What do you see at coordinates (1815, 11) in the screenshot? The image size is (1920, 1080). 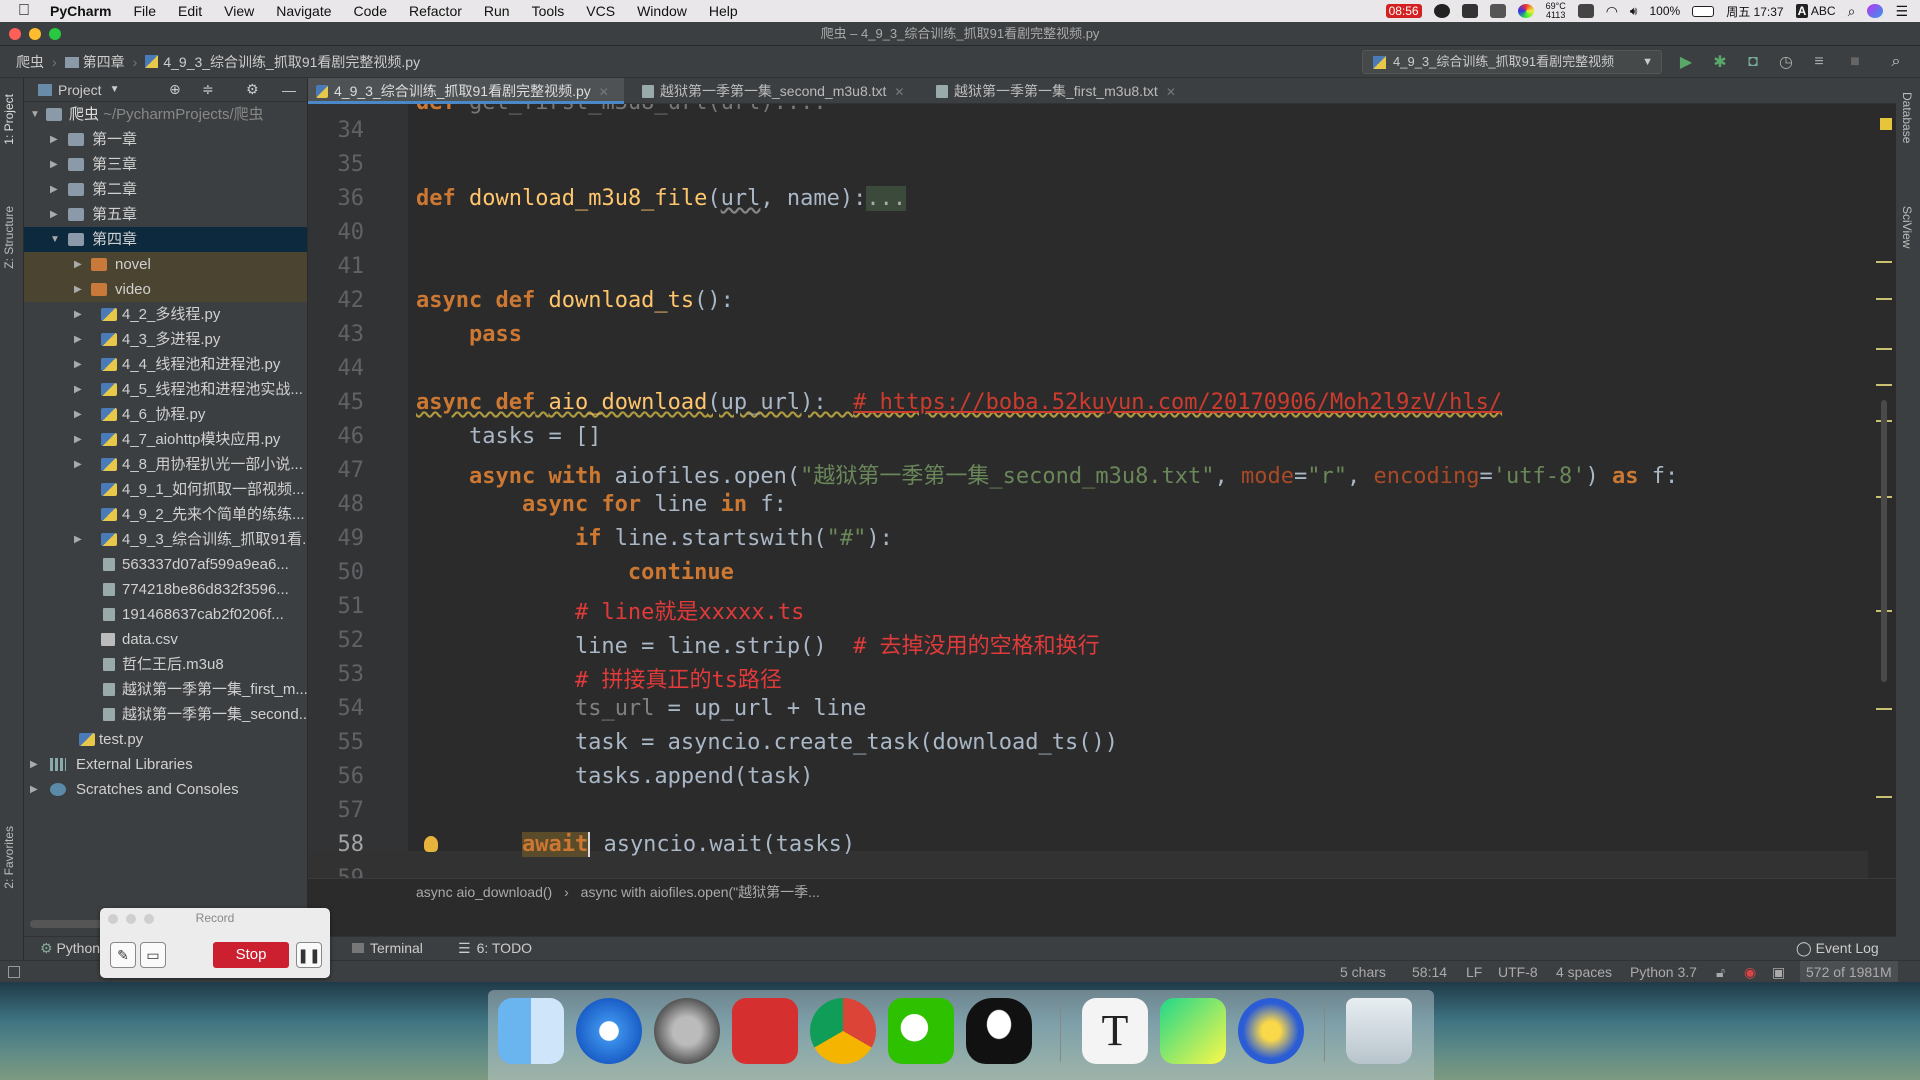 I see `input-source: A ABC` at bounding box center [1815, 11].